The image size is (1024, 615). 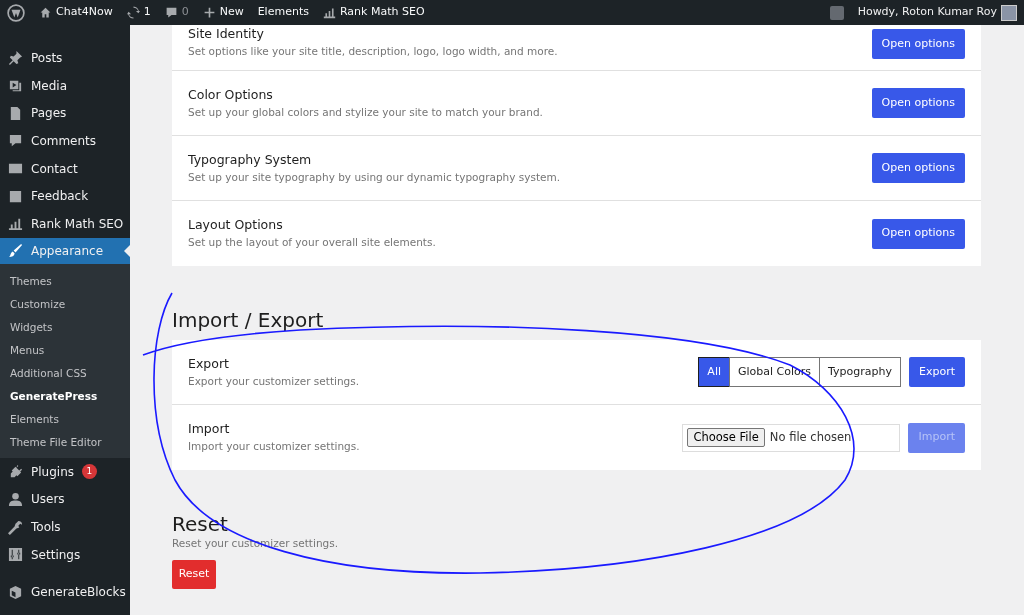 I want to click on submenu-item: GeneratePress, so click(x=65, y=396).